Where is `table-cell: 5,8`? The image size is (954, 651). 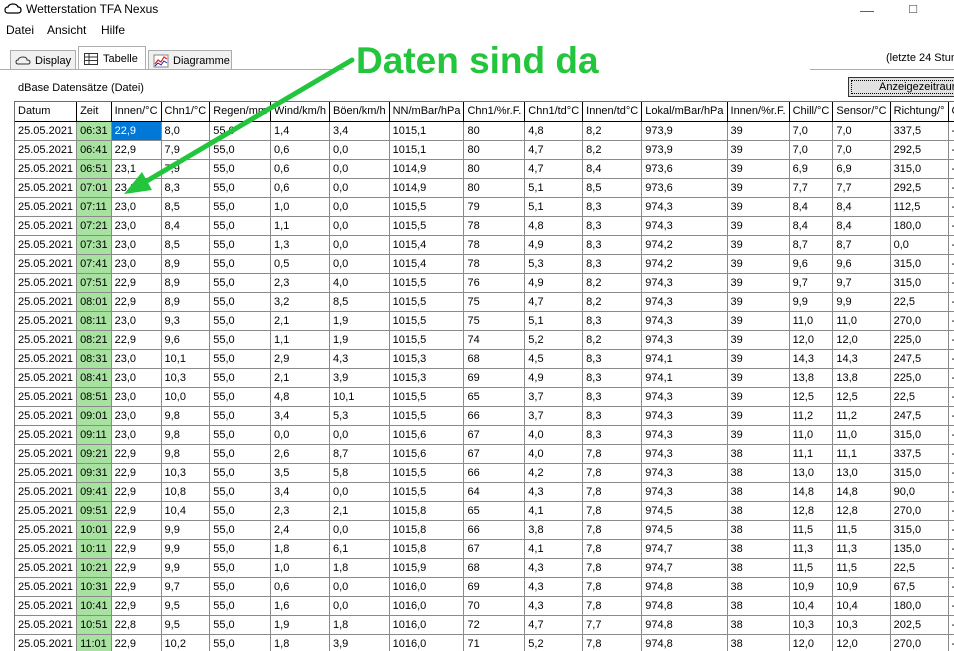 table-cell: 5,8 is located at coordinates (359, 473).